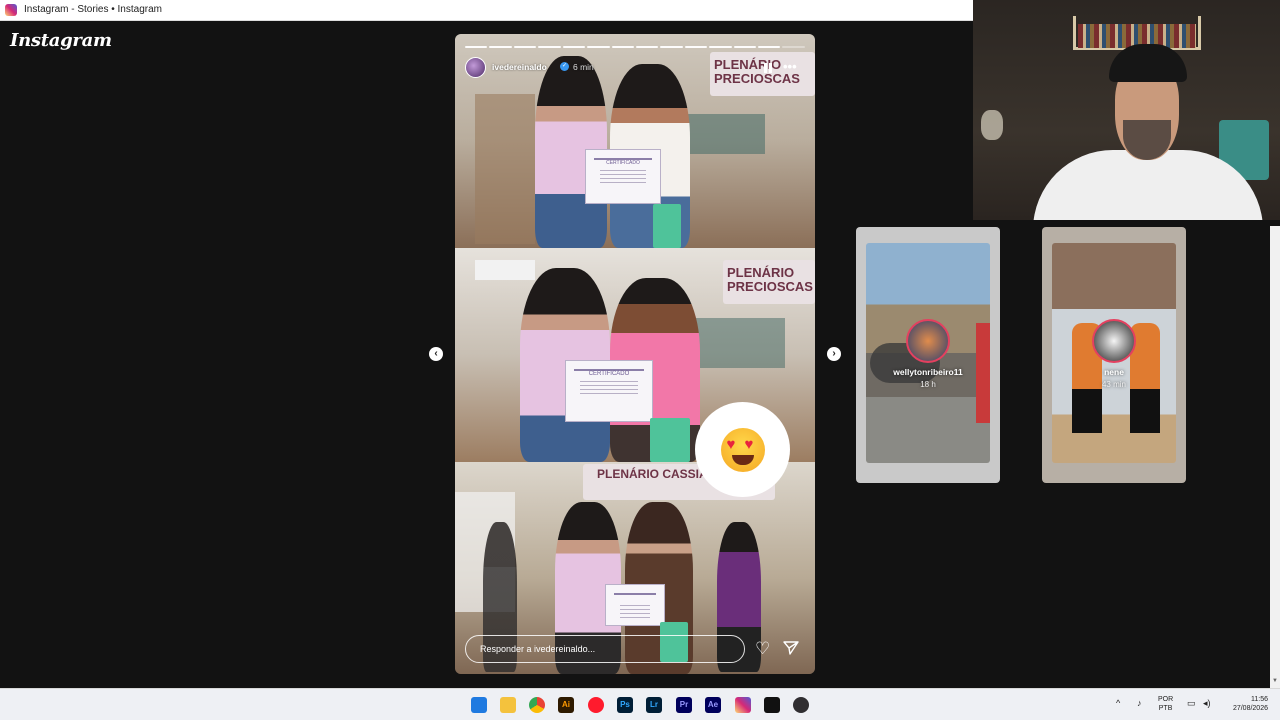 The height and width of the screenshot is (720, 1280). I want to click on volume-icon: ◂), so click(1207, 703).